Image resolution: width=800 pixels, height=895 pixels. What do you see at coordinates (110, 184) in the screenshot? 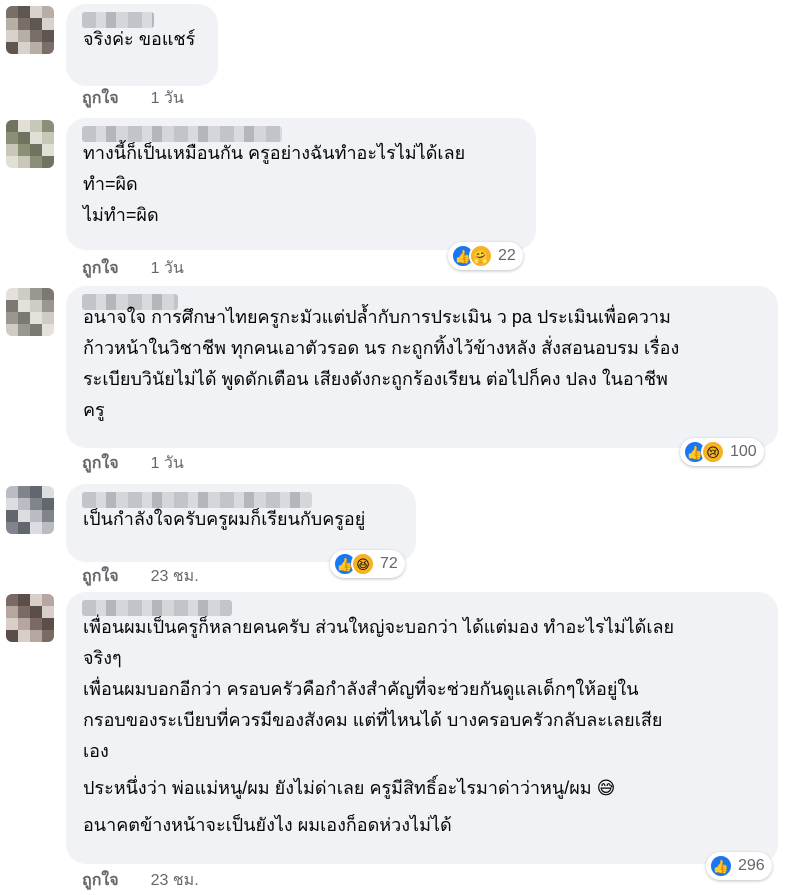
I see `comment-line: ทำ=ผิด` at bounding box center [110, 184].